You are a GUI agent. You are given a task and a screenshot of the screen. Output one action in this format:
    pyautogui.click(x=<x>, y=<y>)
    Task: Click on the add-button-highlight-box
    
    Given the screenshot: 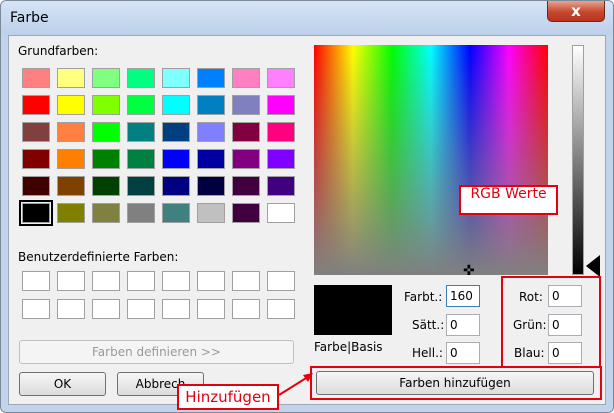 What is the action you would take?
    pyautogui.click(x=456, y=383)
    